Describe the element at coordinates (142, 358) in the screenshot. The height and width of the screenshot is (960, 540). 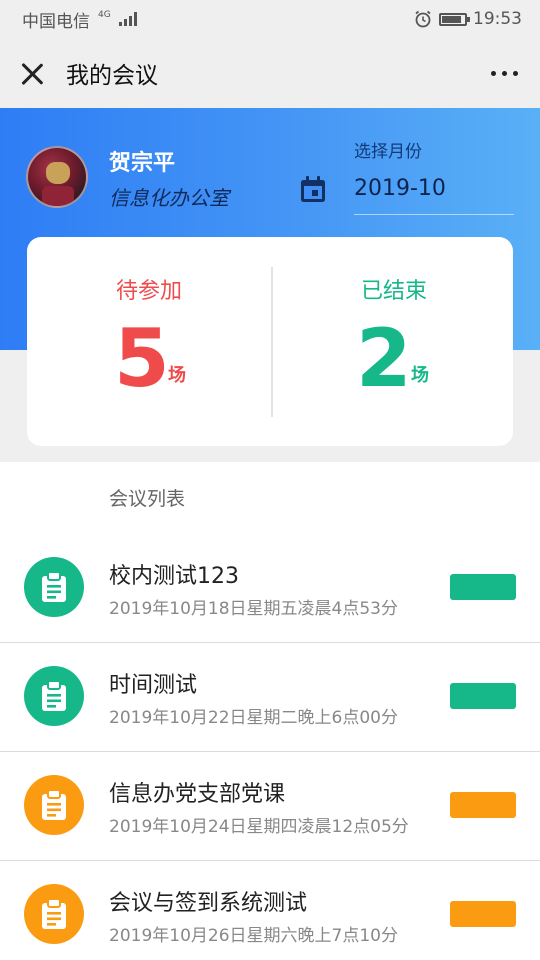
I see `pending-count: 5` at that location.